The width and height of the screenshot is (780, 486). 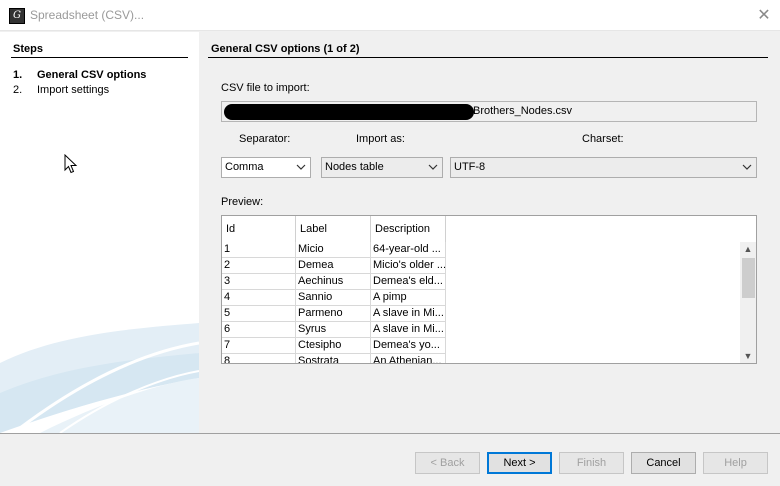 I want to click on cancel-button: Cancel, so click(x=663, y=463).